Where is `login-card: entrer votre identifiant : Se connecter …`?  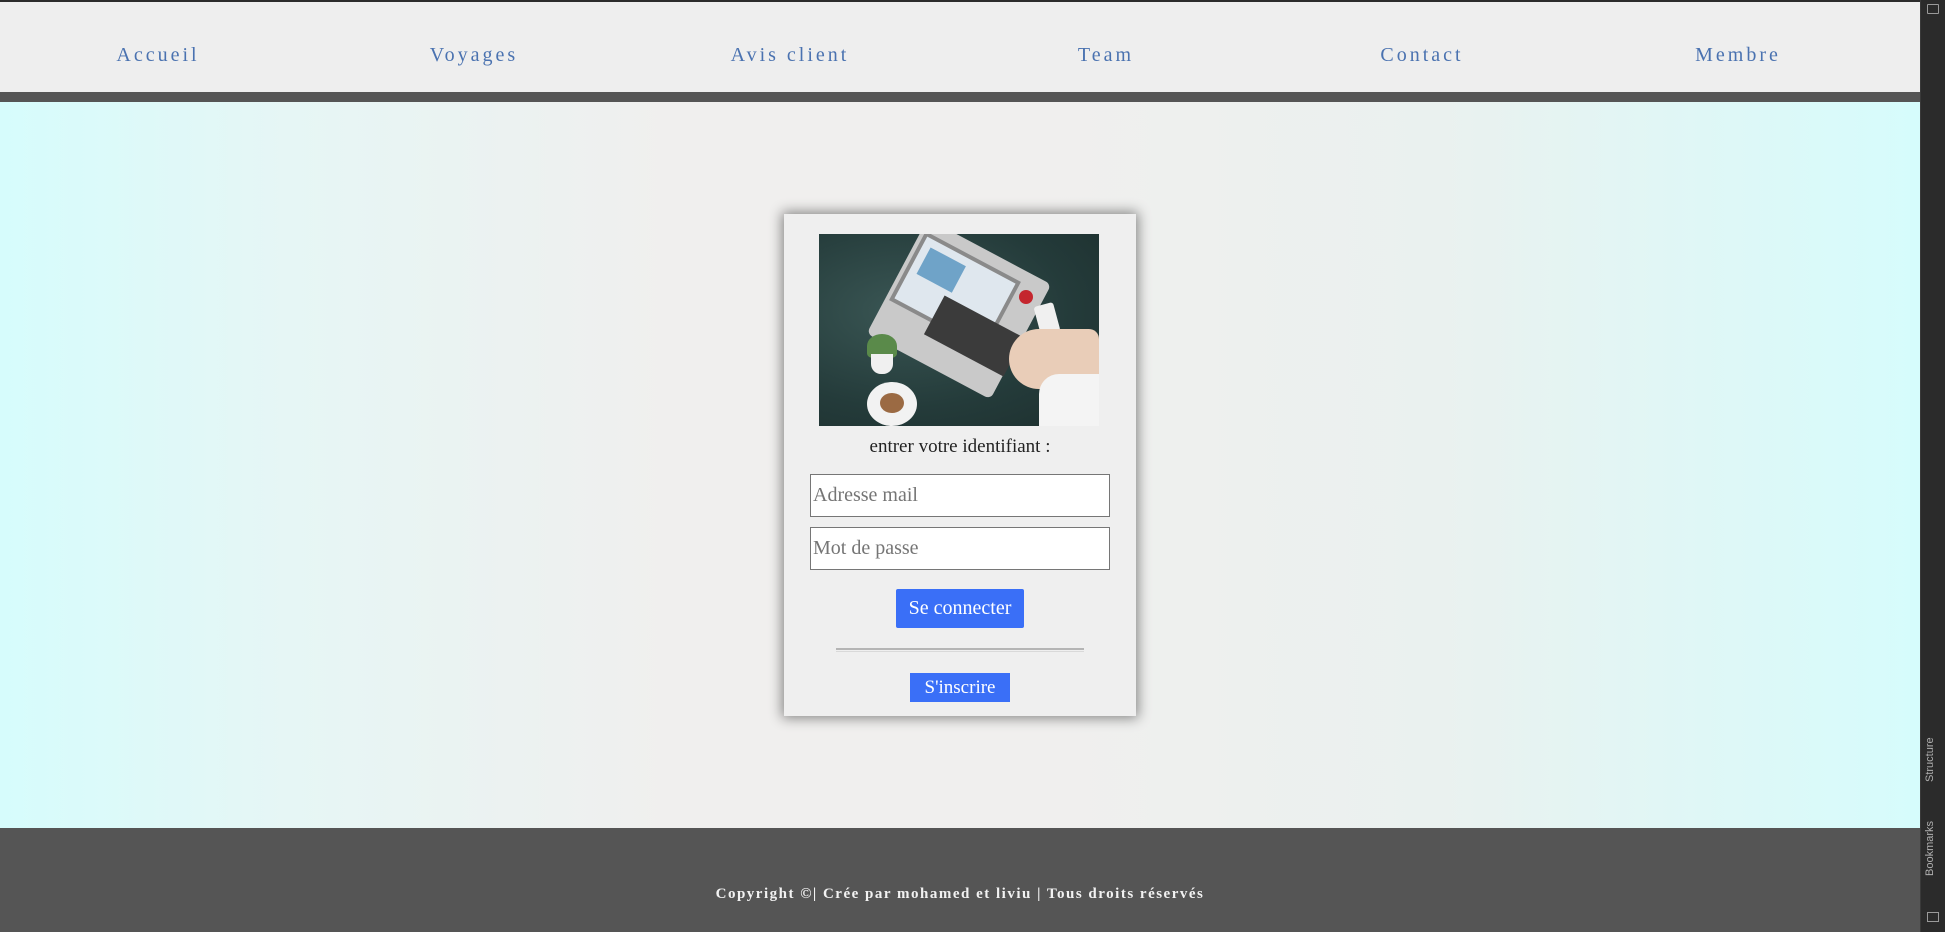
login-card: entrer votre identifiant : Se connecter … is located at coordinates (960, 465).